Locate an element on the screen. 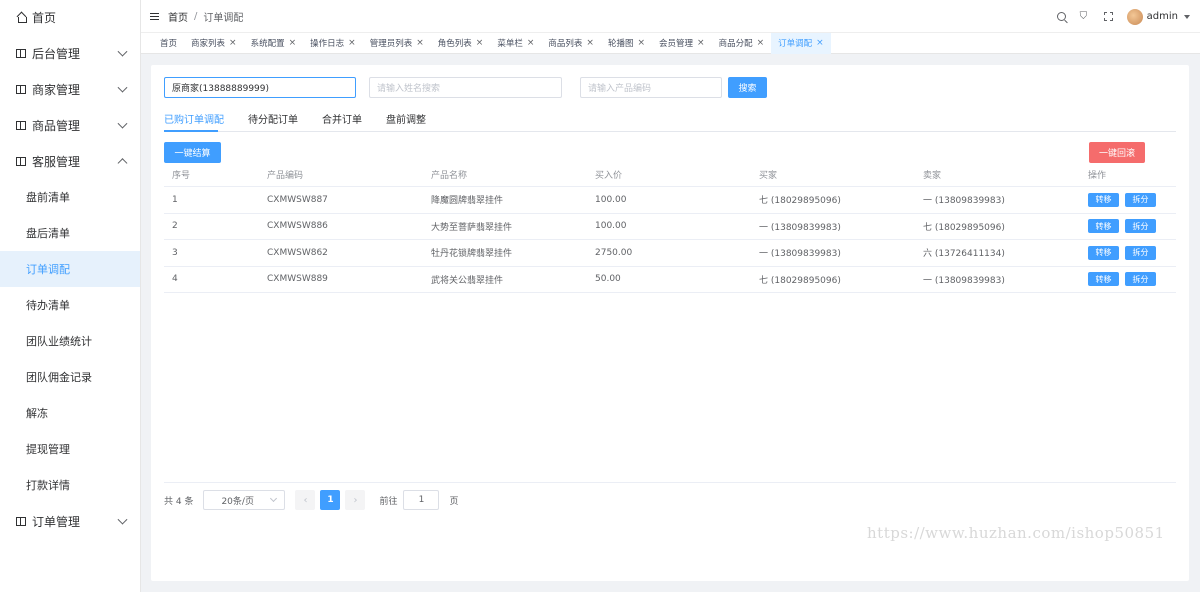  fullscreen-icon is located at coordinates (1108, 16).